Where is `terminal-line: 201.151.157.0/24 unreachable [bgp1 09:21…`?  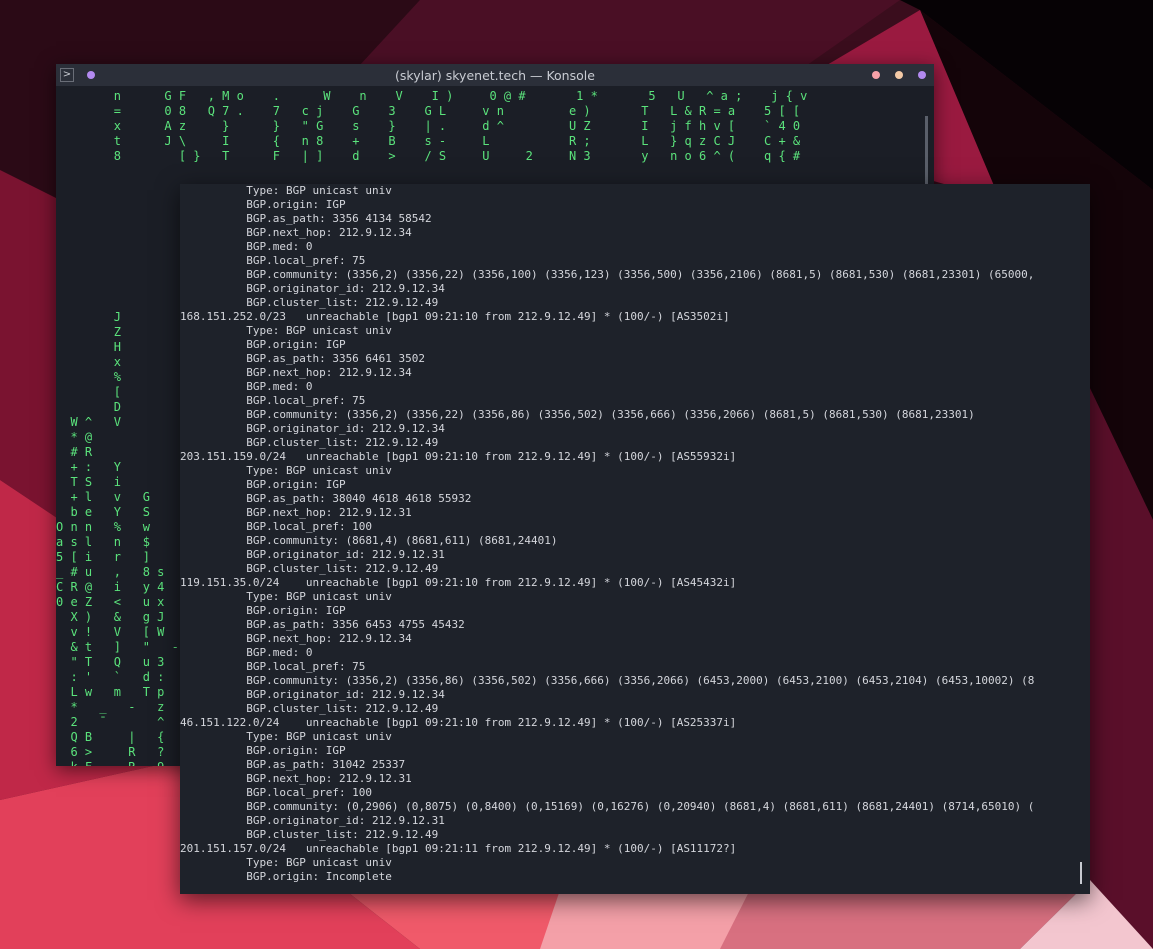
terminal-line: 201.151.157.0/24 unreachable [bgp1 09:21… is located at coordinates (458, 848).